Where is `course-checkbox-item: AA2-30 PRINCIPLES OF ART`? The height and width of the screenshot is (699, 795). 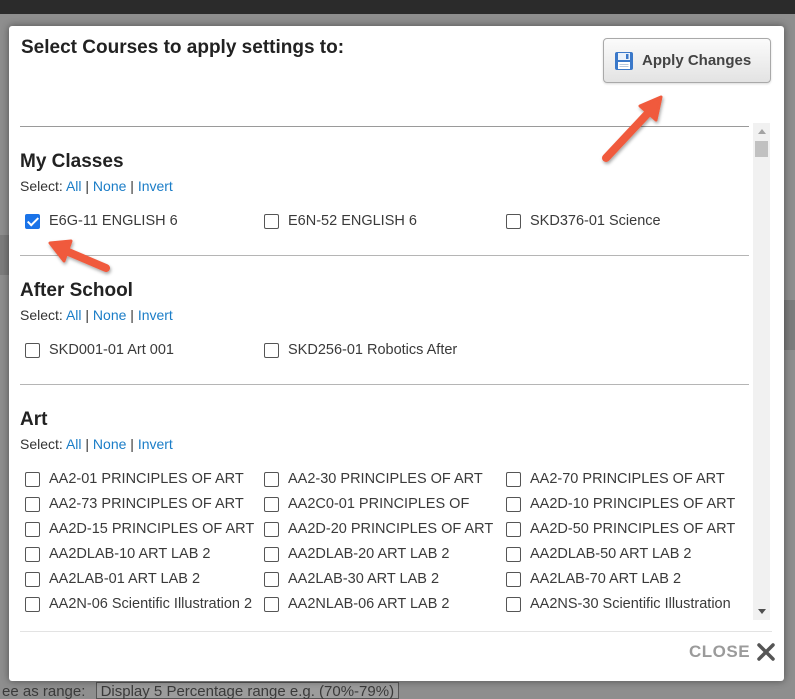
course-checkbox-item: AA2-30 PRINCIPLES OF ART is located at coordinates (373, 479).